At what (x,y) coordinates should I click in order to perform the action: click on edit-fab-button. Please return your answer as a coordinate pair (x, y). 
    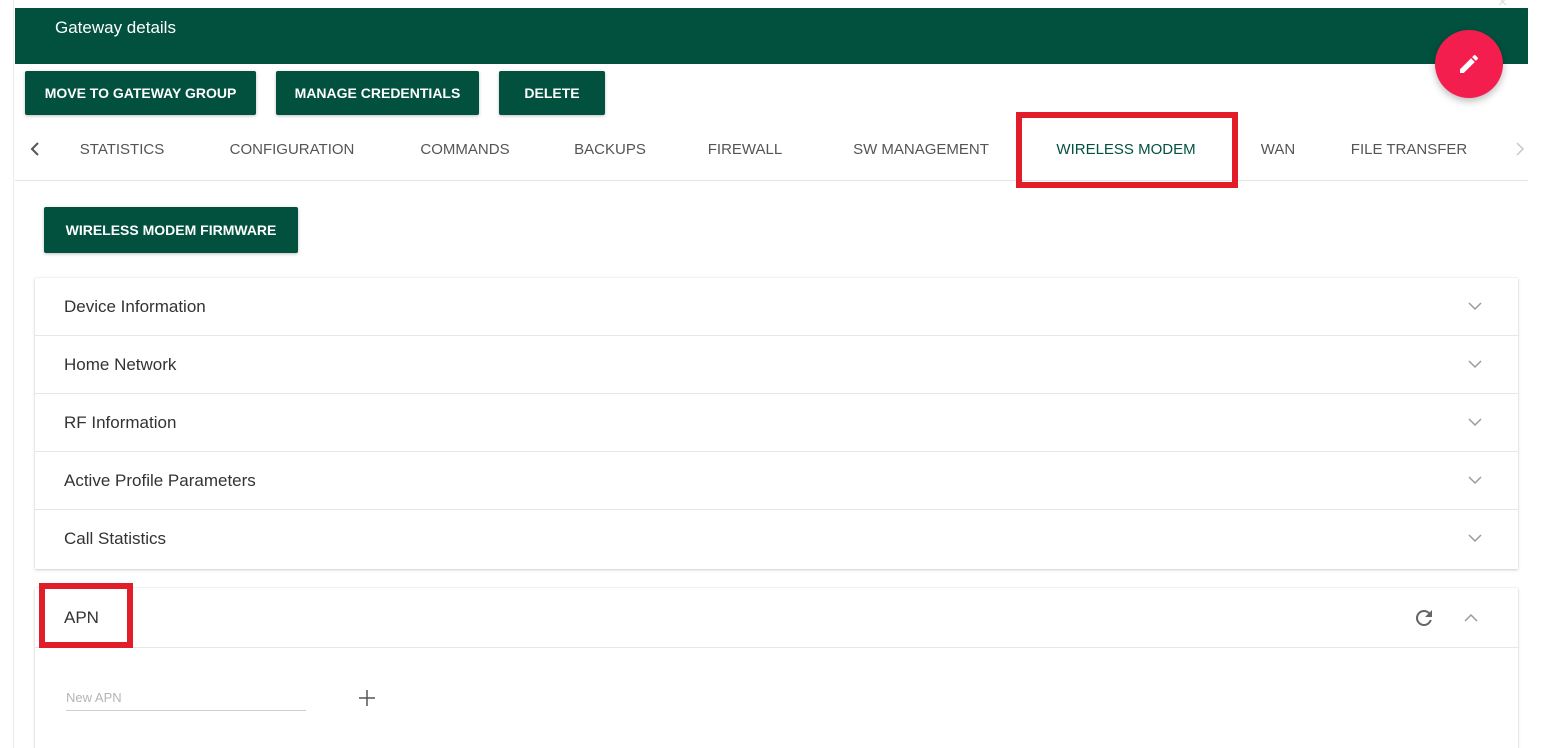
    Looking at the image, I should click on (1469, 64).